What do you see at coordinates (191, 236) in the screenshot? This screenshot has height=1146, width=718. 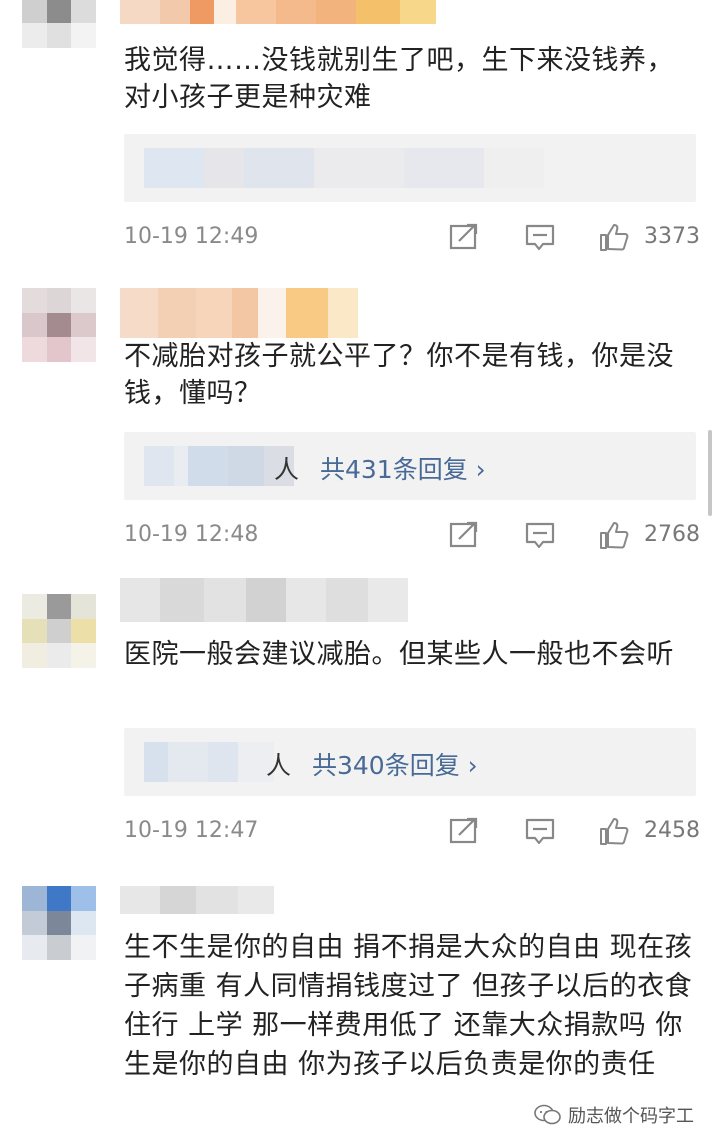 I see `timestamp: 10-19 12:49` at bounding box center [191, 236].